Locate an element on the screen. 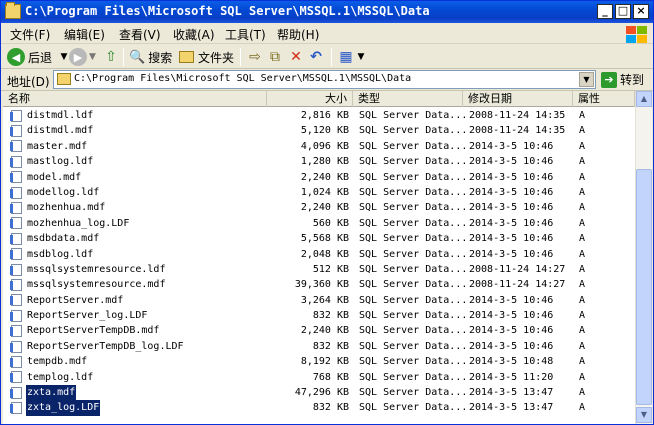  menu-tools: 工具(T) is located at coordinates (245, 34).